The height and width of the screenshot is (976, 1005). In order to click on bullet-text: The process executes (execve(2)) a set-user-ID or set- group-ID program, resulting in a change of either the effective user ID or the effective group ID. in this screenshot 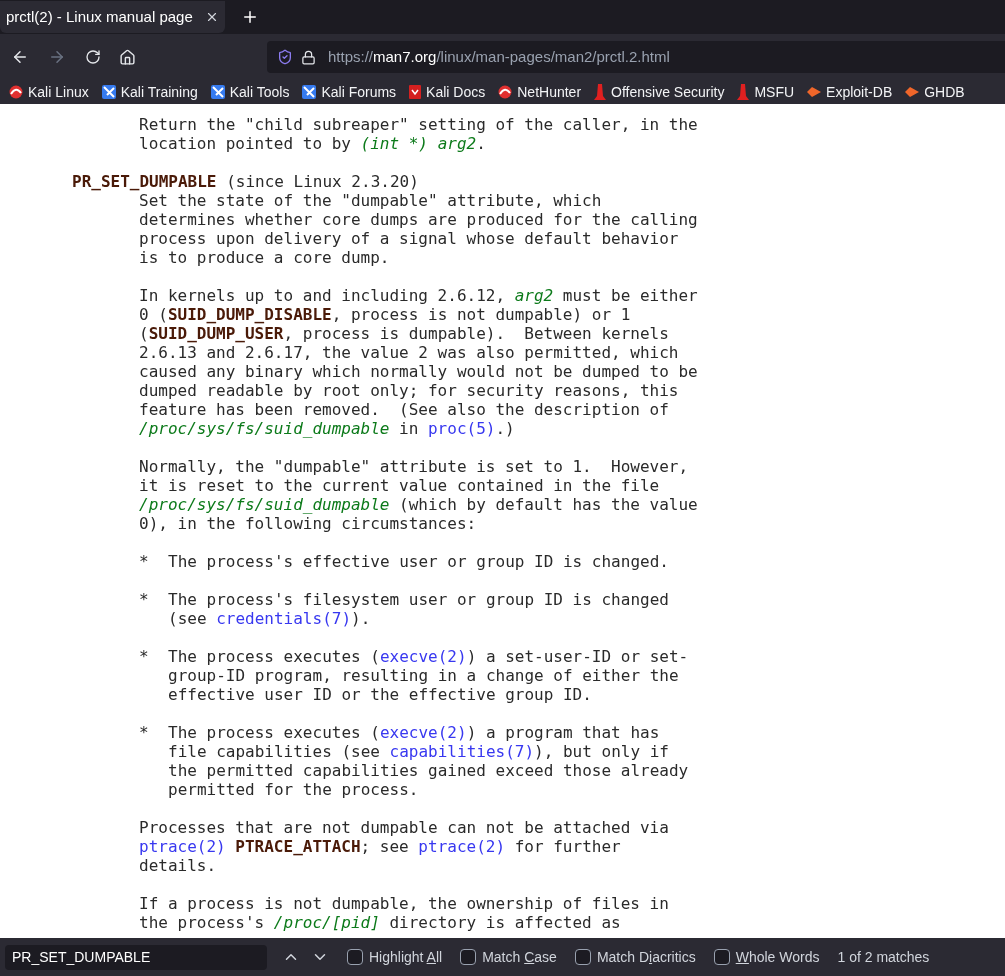, I will do `click(428, 675)`.